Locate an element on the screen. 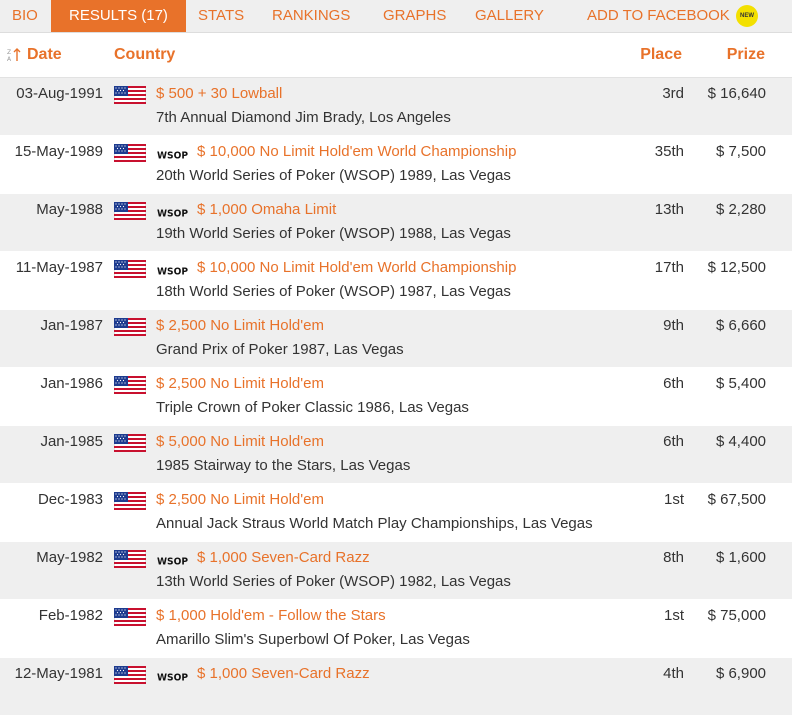  result-date: Feb-1982 is located at coordinates (70, 615).